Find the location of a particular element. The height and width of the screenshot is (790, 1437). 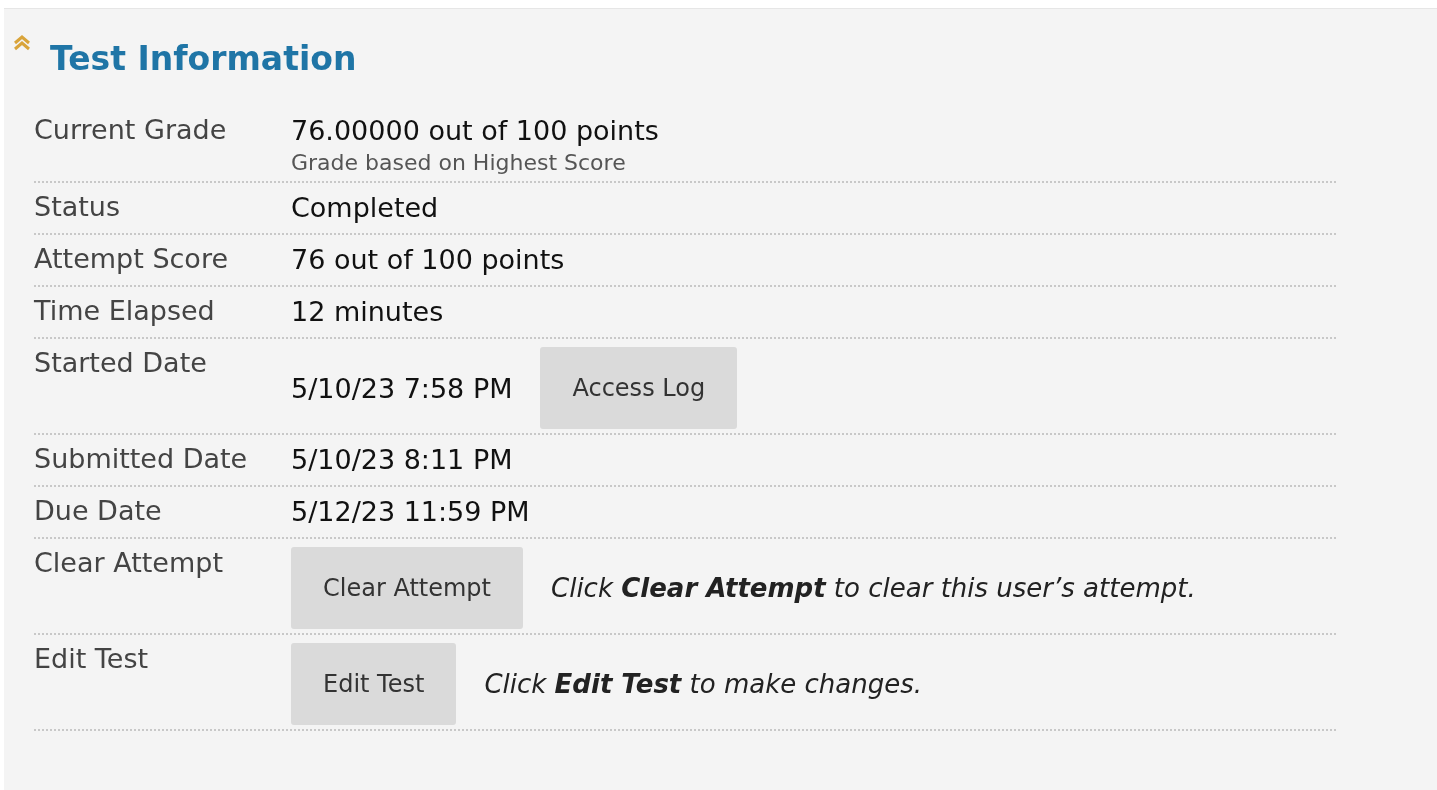

field-label: Status is located at coordinates (78, 207).